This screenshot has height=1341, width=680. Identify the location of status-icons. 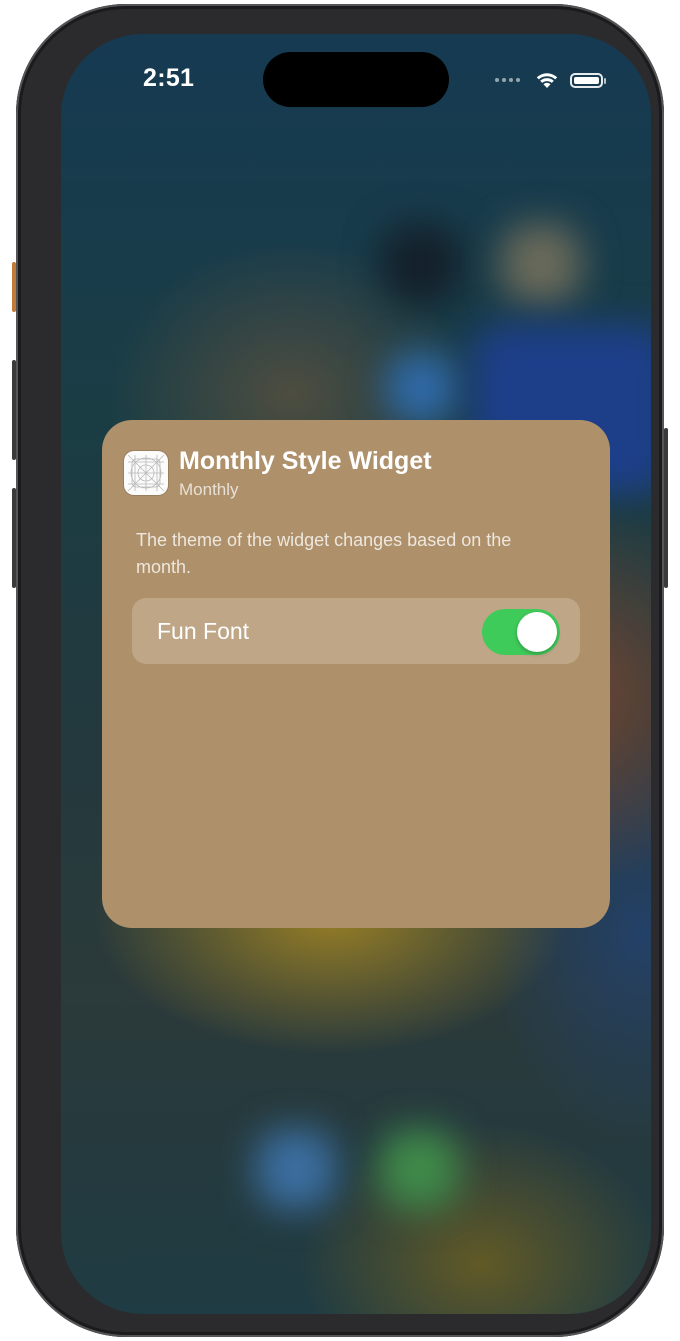
(550, 80).